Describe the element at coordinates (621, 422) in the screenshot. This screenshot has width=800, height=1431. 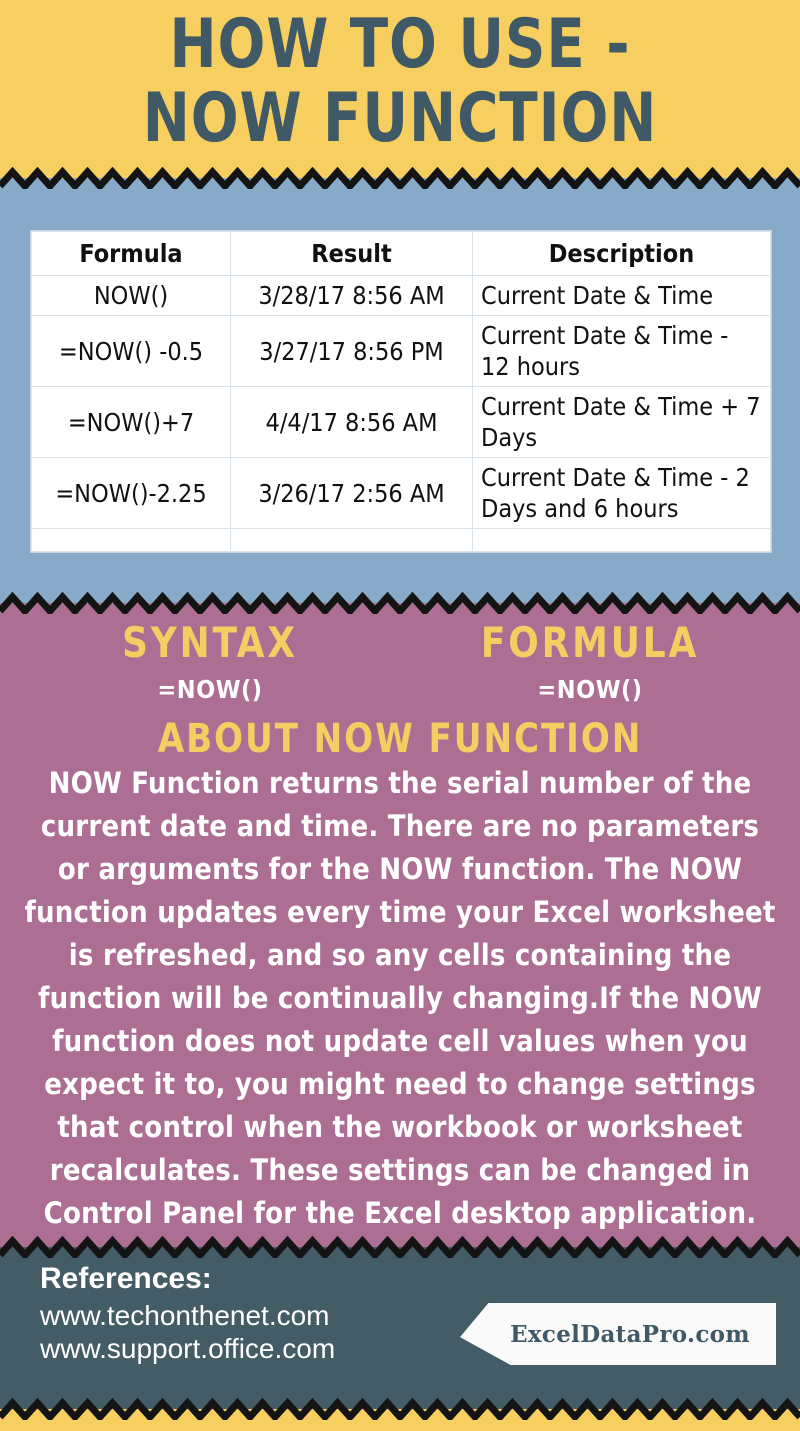
I see `cell-description: Current Date & Time + 7 Days` at that location.